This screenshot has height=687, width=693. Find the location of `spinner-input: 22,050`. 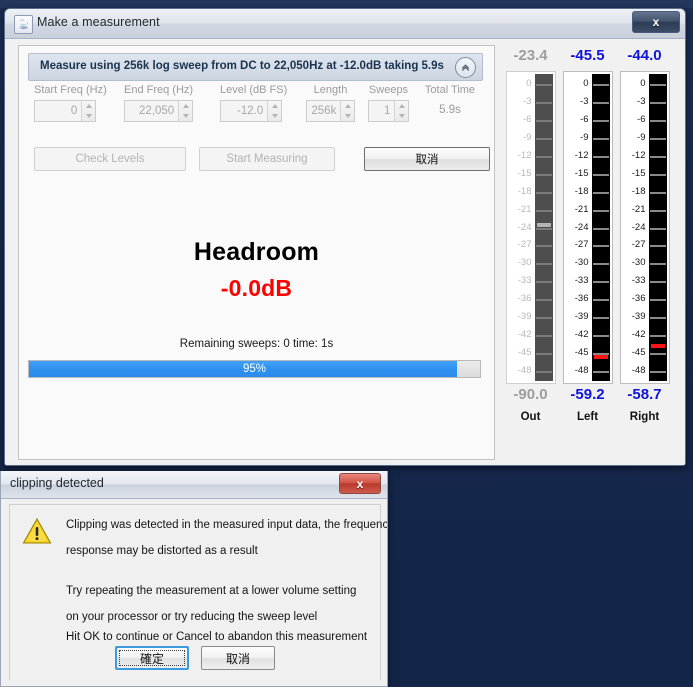

spinner-input: 22,050 is located at coordinates (158, 111).